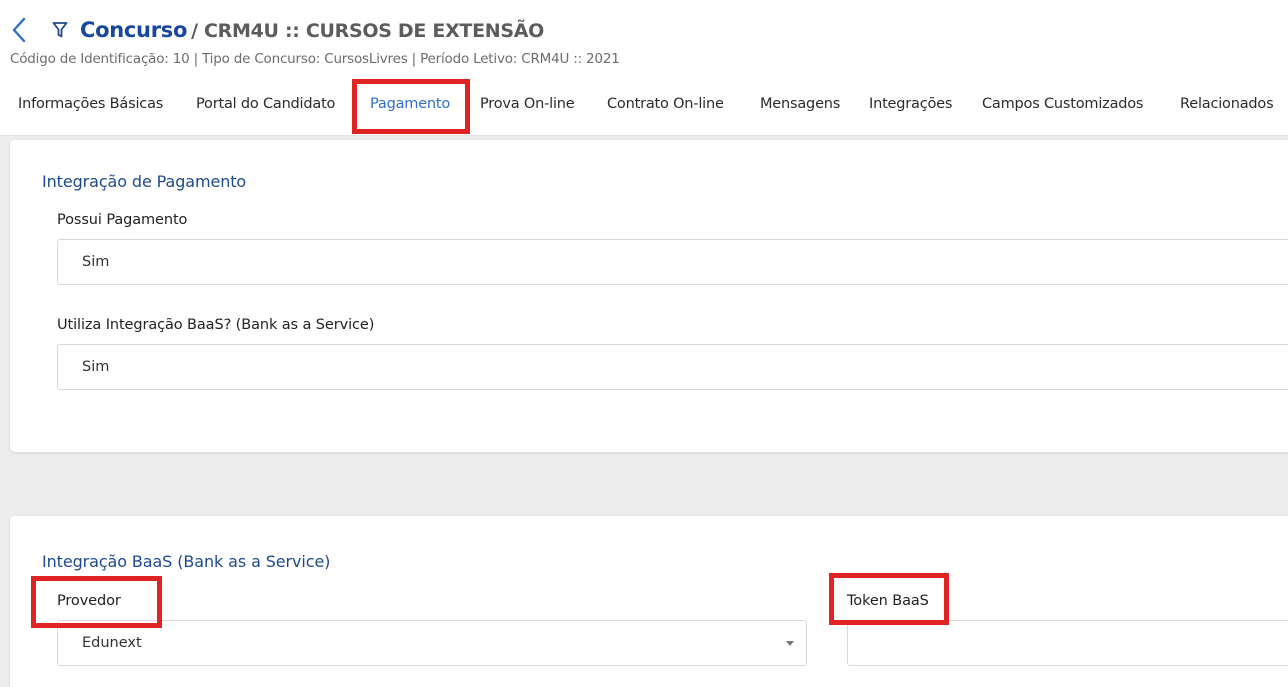 The image size is (1288, 687). I want to click on baas-section-title: Integração BaaS (Bank as a Service), so click(186, 561).